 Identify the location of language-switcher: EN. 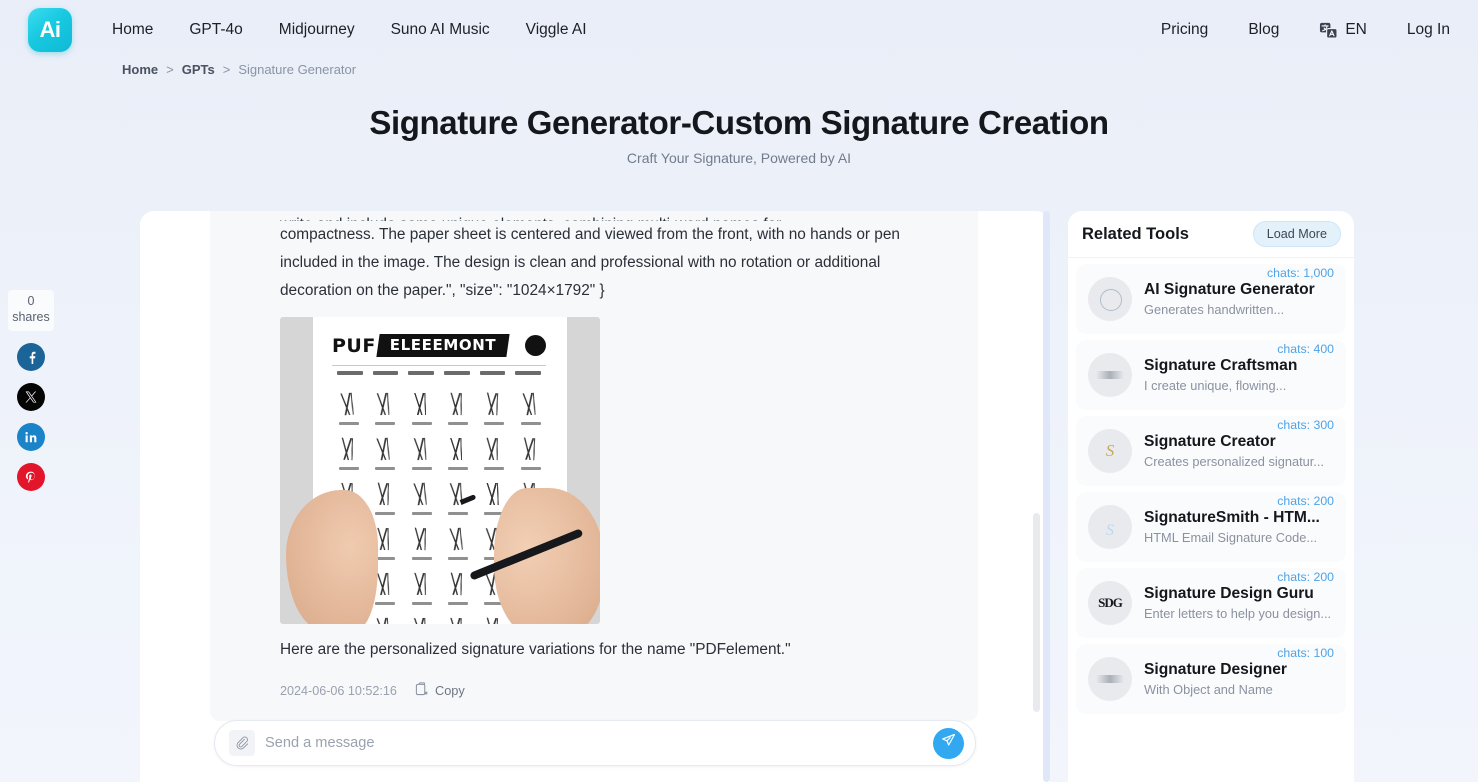
(1343, 30).